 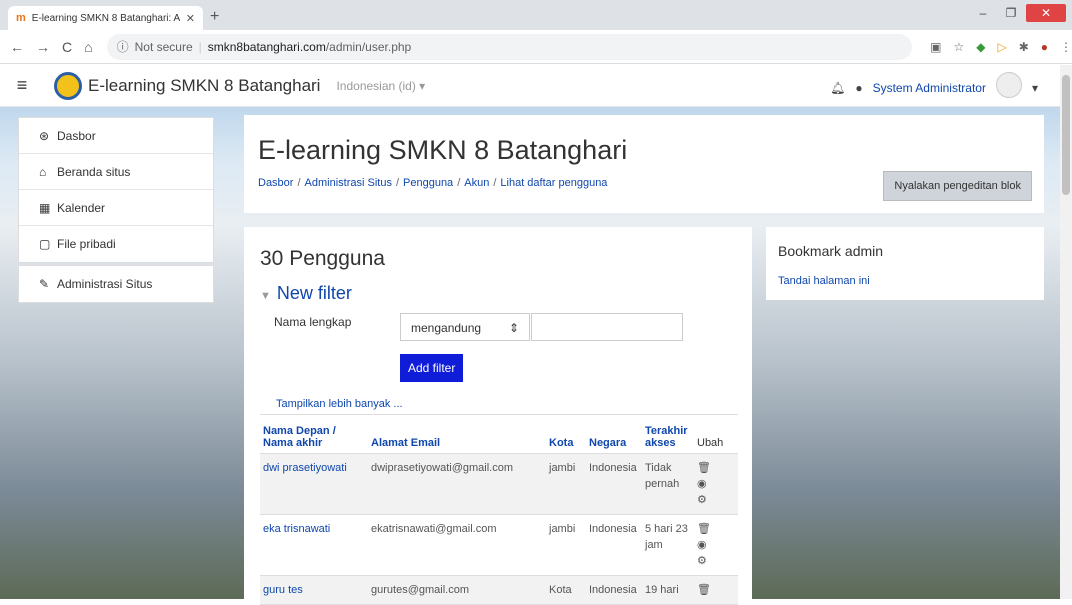 What do you see at coordinates (1001, 47) in the screenshot?
I see `extension-icon: ▷` at bounding box center [1001, 47].